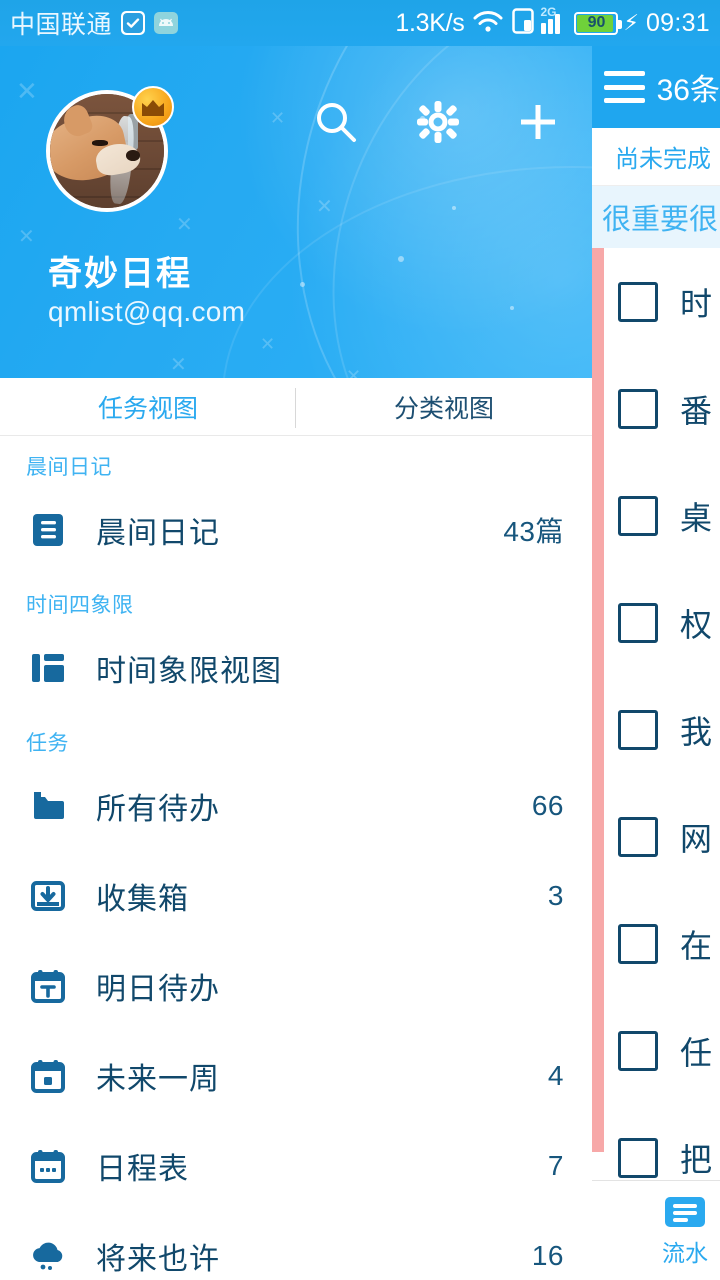 Image resolution: width=720 pixels, height=1280 pixels. Describe the element at coordinates (48, 806) in the screenshot. I see `all-todo-icon` at that location.